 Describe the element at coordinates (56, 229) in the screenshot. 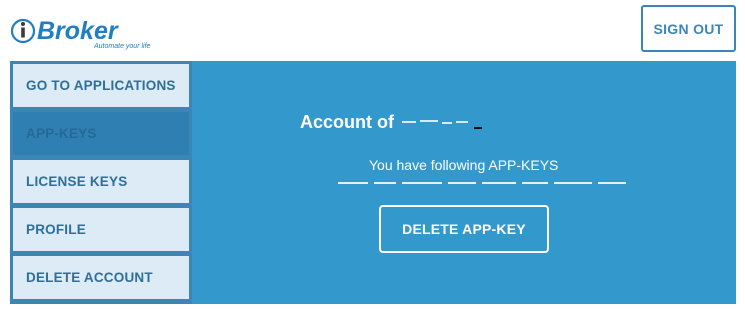

I see `sidebar-item-label: PROFILE` at that location.